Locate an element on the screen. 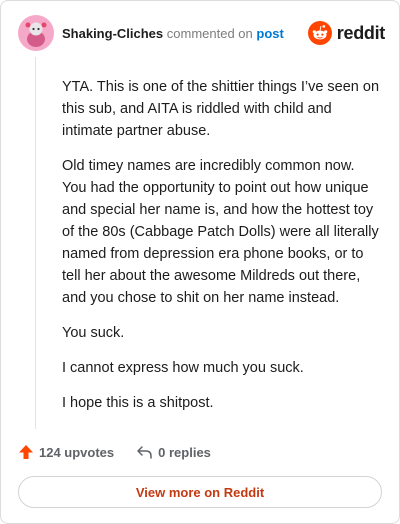 The width and height of the screenshot is (400, 524). upvote-button: 124 upvotes is located at coordinates (66, 452).